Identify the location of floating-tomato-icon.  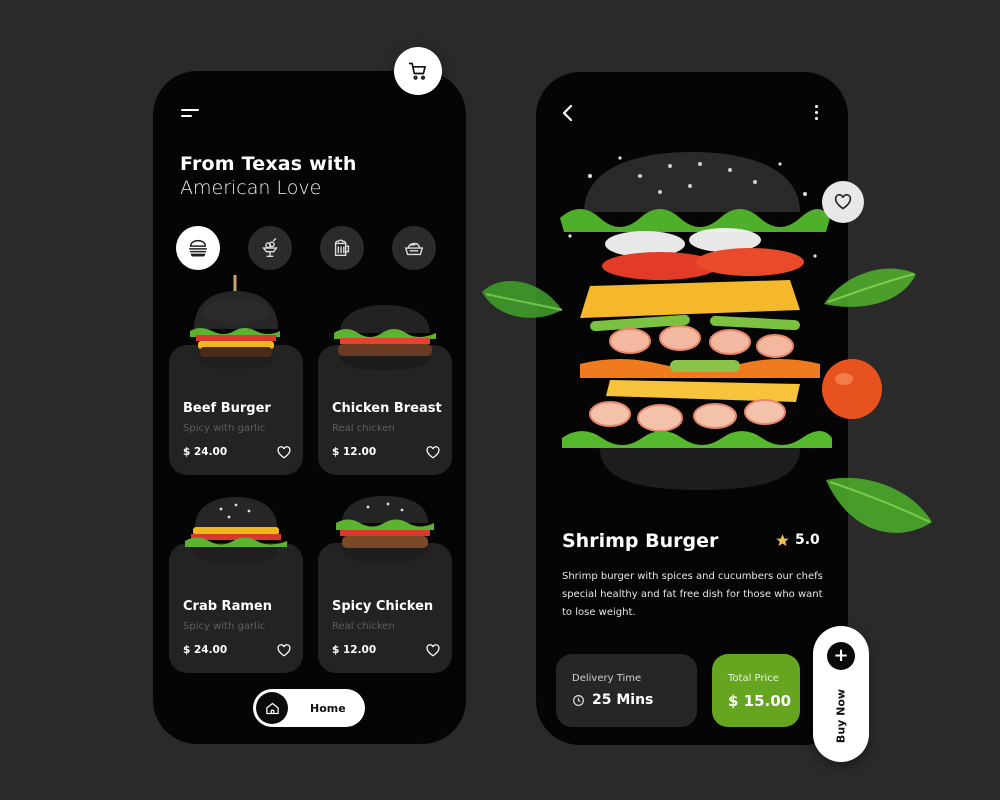
(852, 389).